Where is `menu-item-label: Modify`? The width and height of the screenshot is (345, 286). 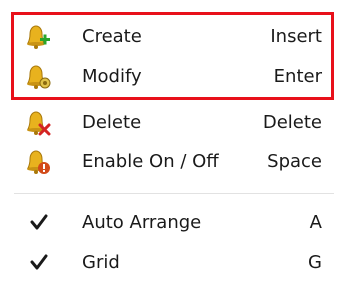
menu-item-label: Modify is located at coordinates (112, 76).